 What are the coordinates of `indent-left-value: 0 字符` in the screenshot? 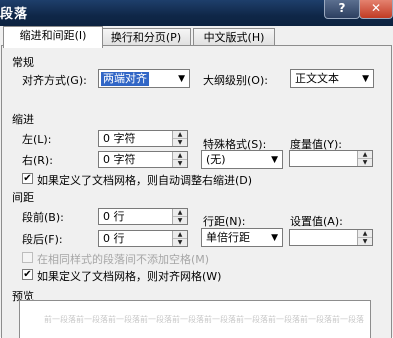 It's located at (119, 138).